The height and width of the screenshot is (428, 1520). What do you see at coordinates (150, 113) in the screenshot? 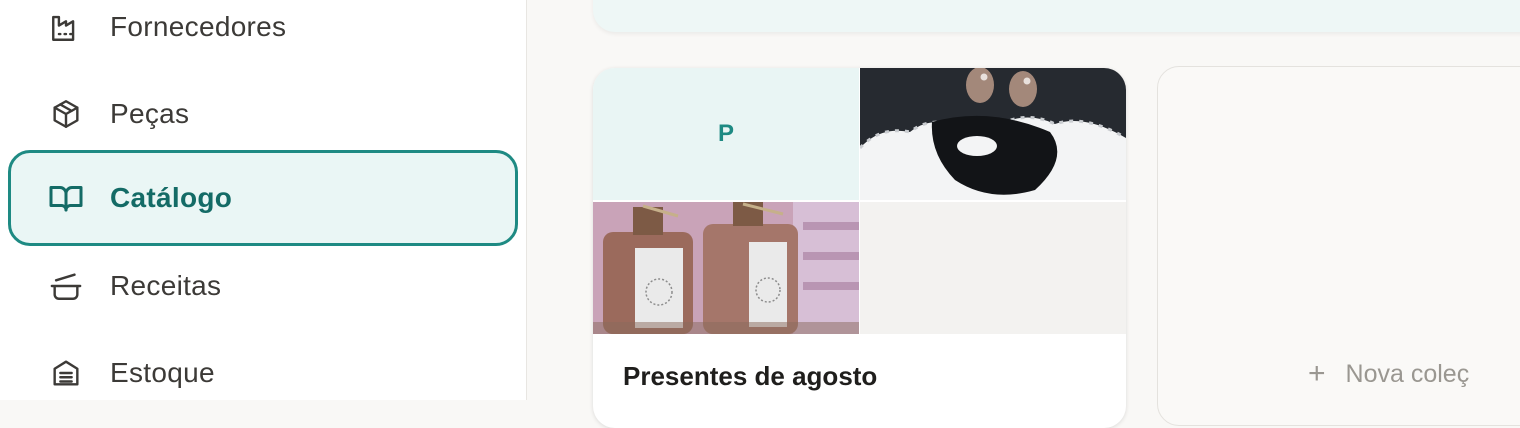
I see `sidebar-item-label: Peças` at bounding box center [150, 113].